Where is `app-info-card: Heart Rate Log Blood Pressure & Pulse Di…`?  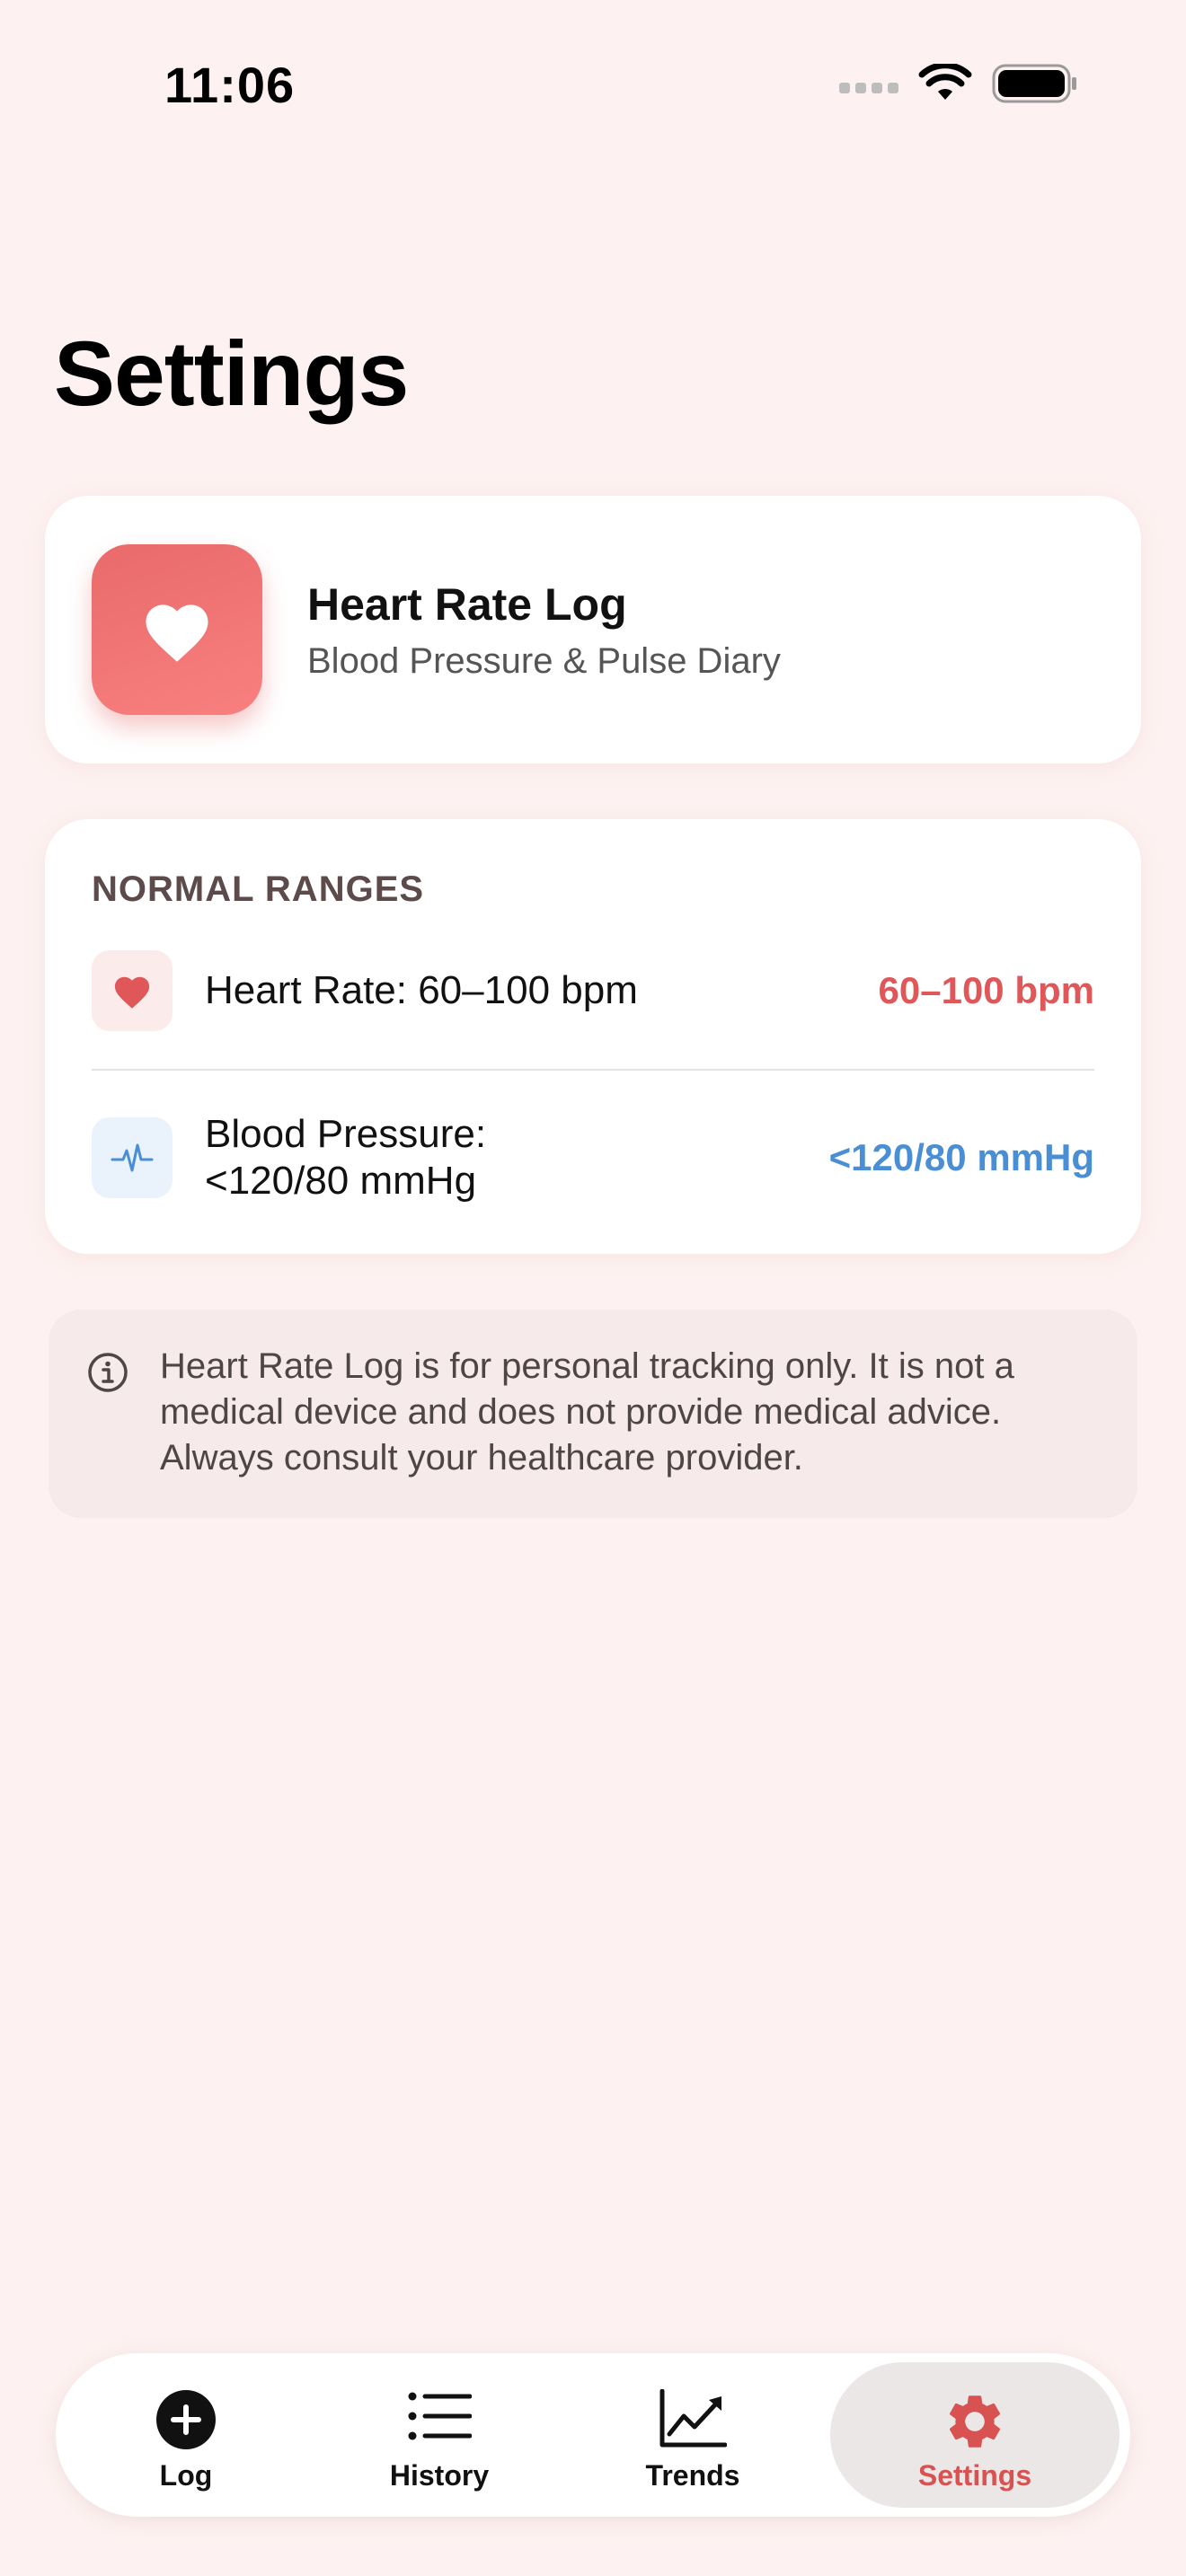
app-info-card: Heart Rate Log Blood Pressure & Pulse Di… is located at coordinates (593, 629).